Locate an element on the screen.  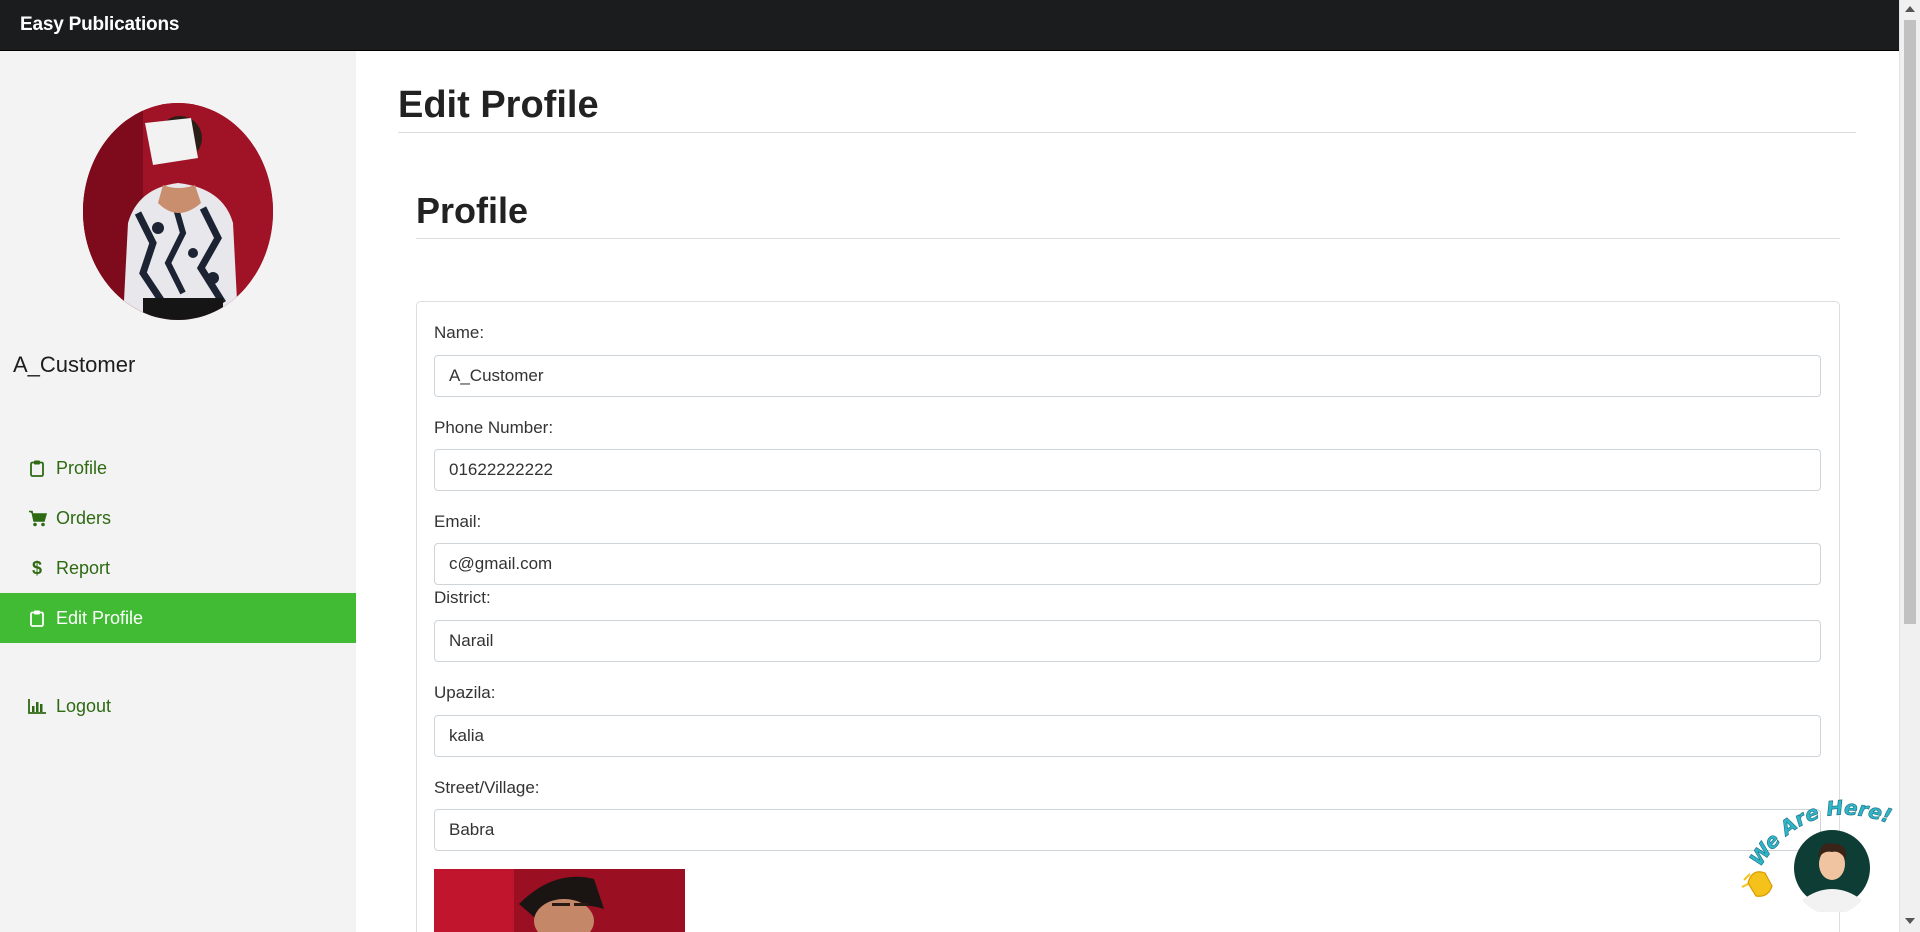
sidebar-item-edit-profile: Edit Profile is located at coordinates (178, 618).